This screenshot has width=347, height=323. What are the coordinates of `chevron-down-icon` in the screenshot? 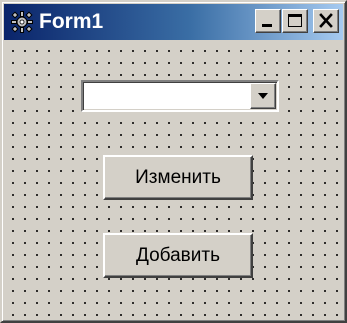 It's located at (263, 96).